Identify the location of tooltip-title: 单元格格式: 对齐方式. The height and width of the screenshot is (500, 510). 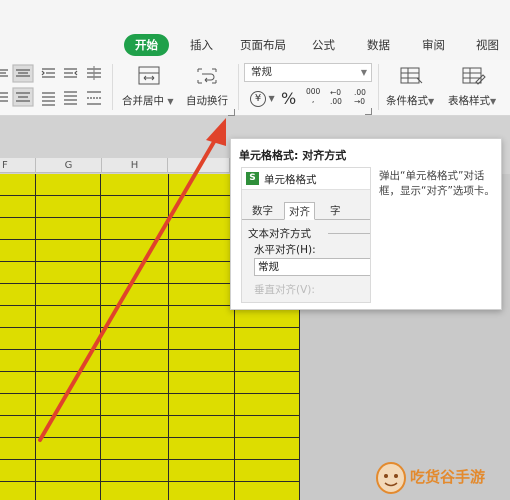
(293, 155).